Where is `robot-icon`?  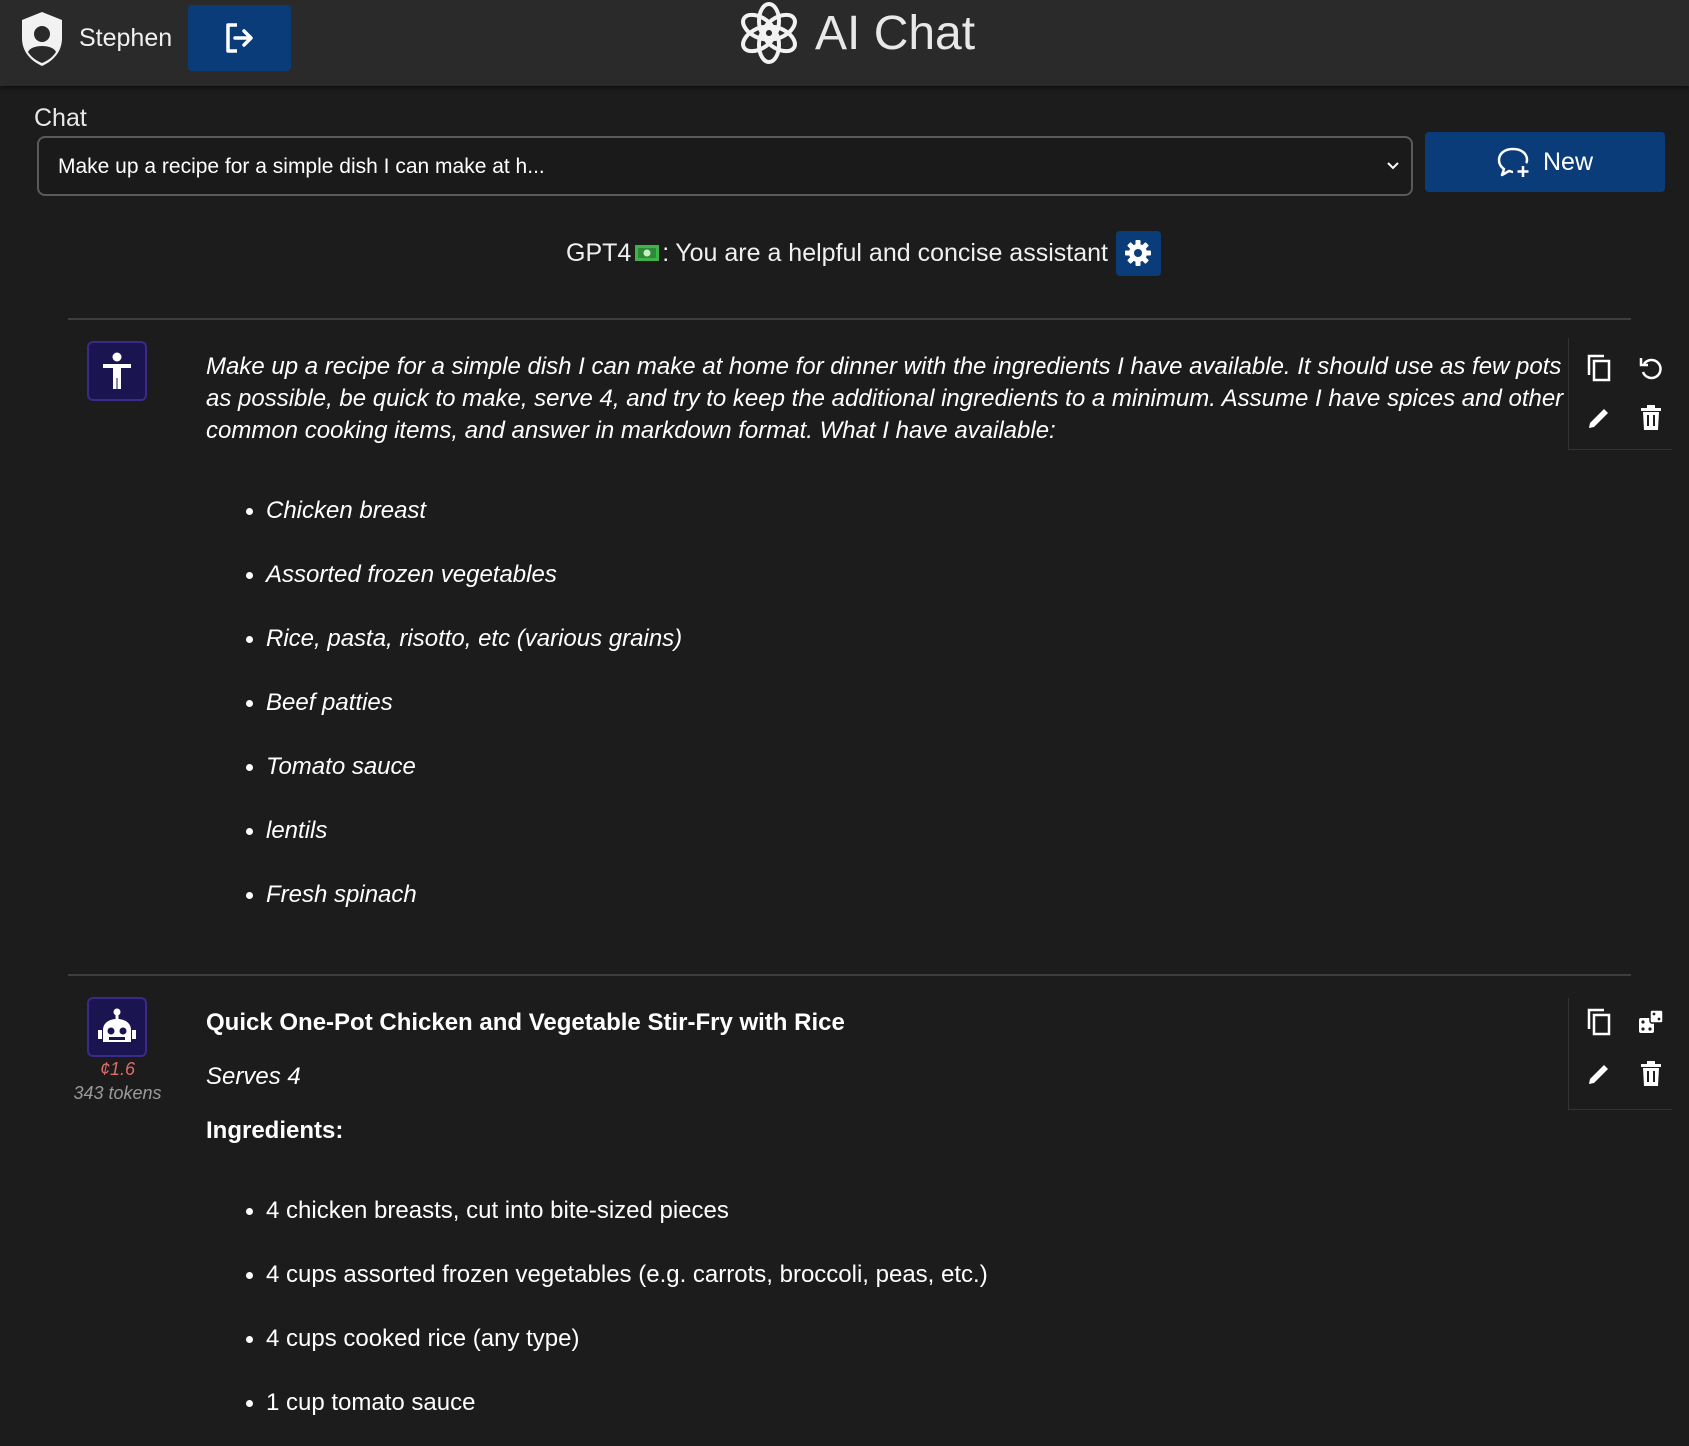 robot-icon is located at coordinates (117, 1025).